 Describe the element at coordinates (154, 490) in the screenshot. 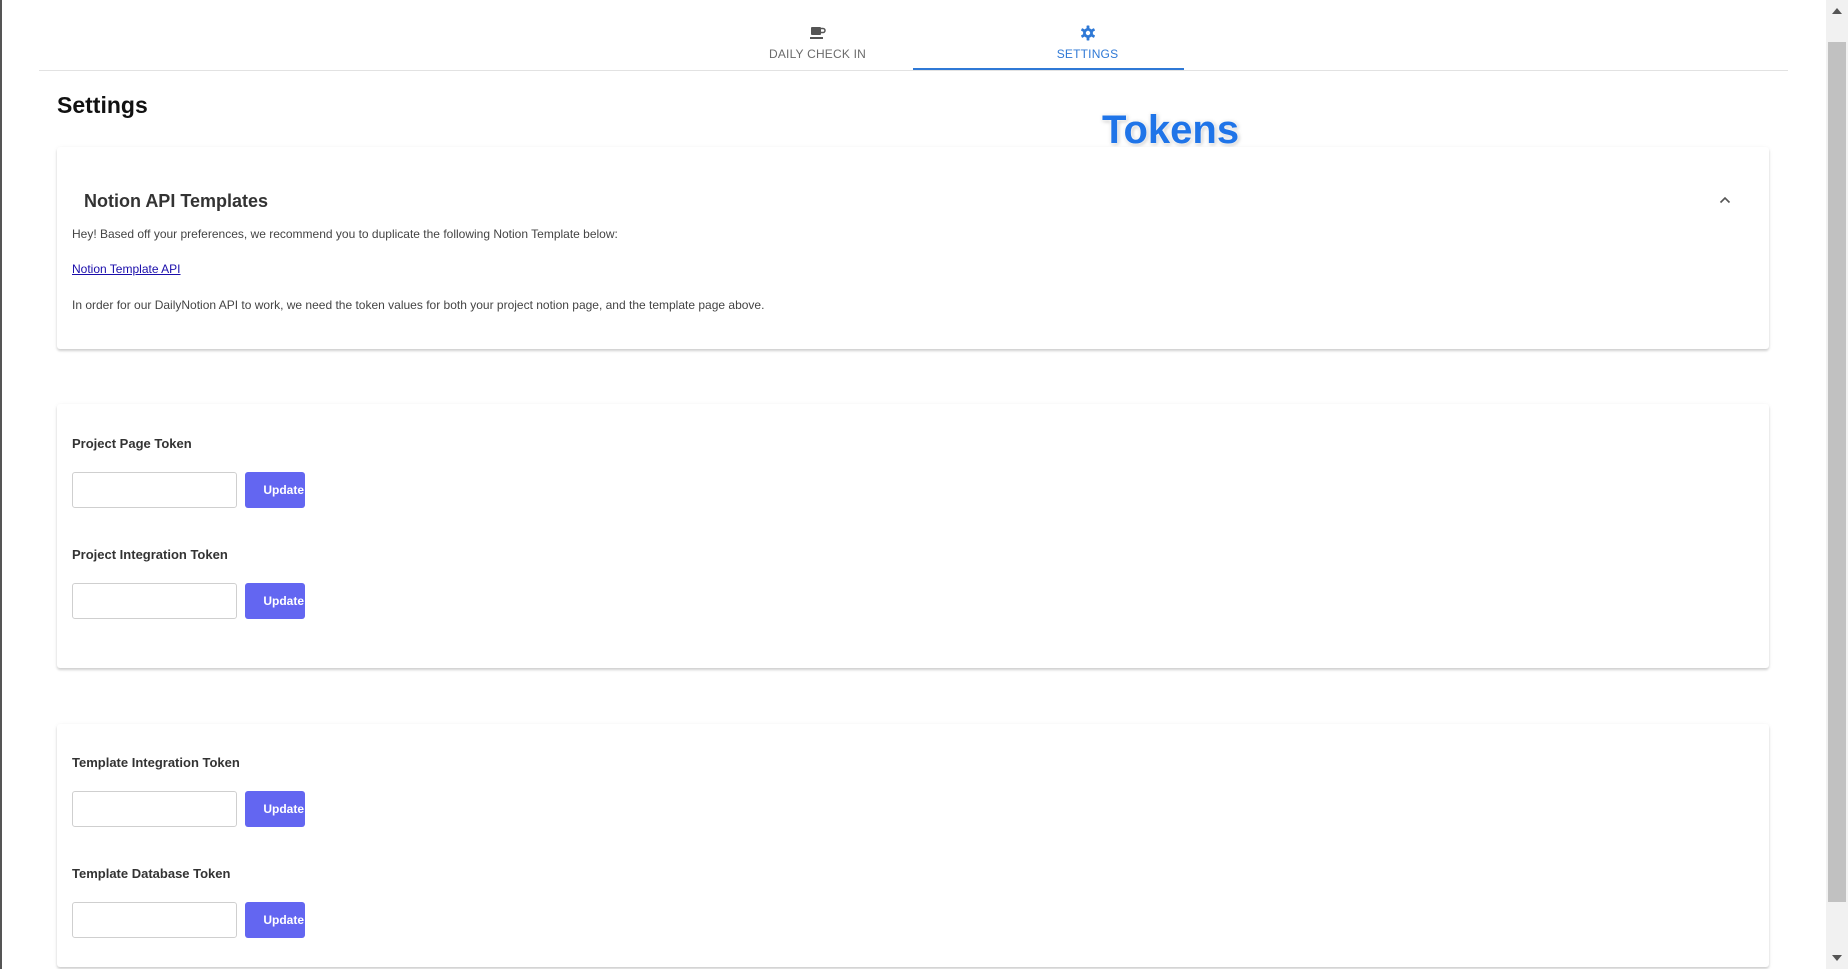

I see `project-page-token-input` at that location.